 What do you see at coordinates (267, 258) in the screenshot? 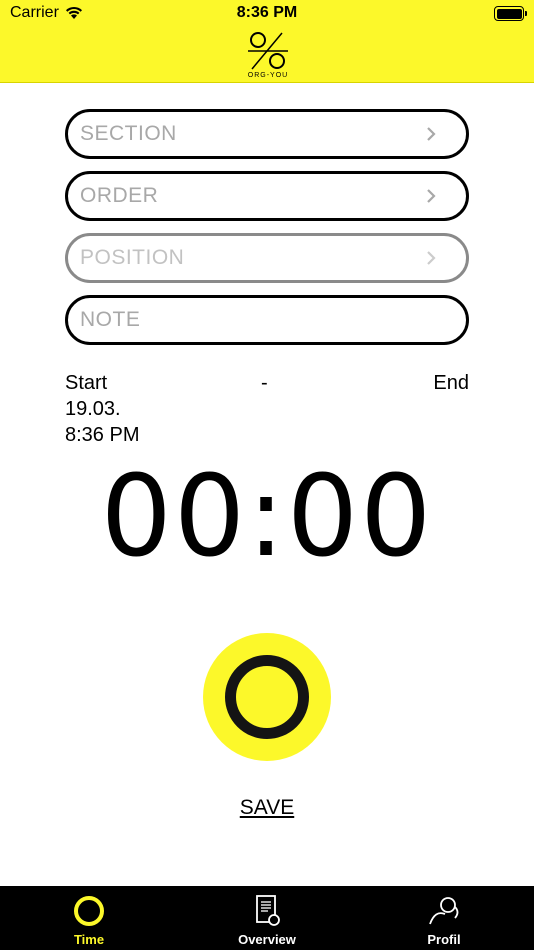
I see `position-field: POSITION` at bounding box center [267, 258].